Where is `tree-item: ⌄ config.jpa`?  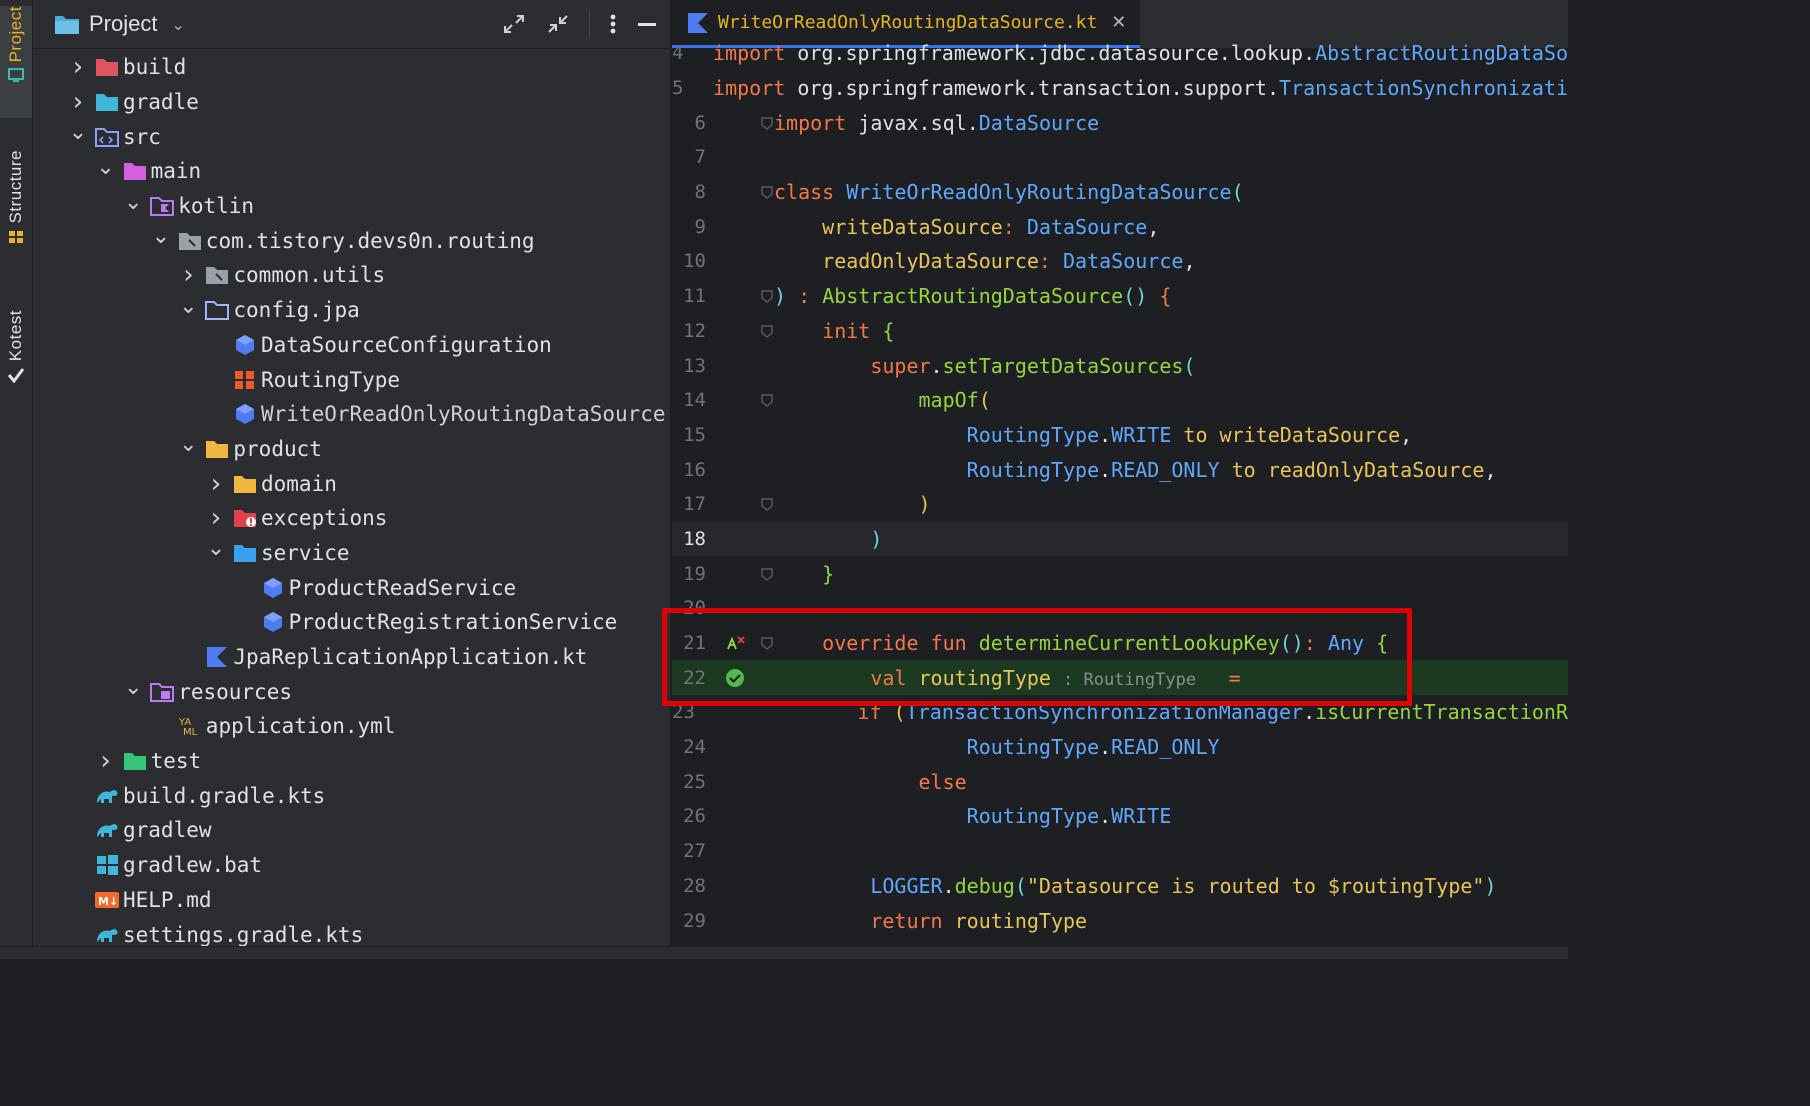 tree-item: ⌄ config.jpa is located at coordinates (351, 310).